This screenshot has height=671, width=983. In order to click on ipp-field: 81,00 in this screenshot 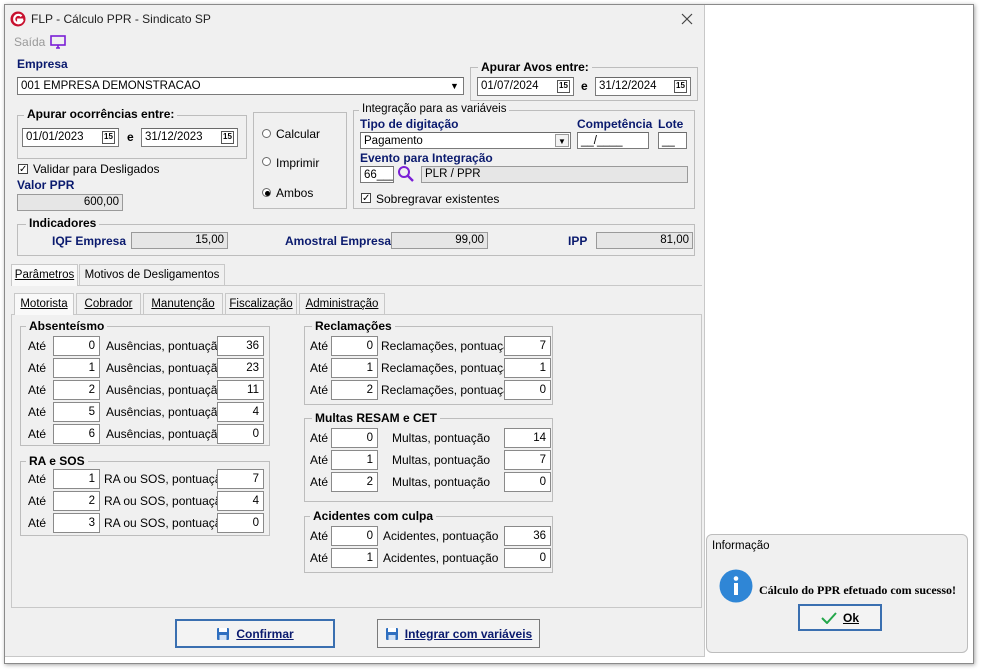, I will do `click(644, 240)`.